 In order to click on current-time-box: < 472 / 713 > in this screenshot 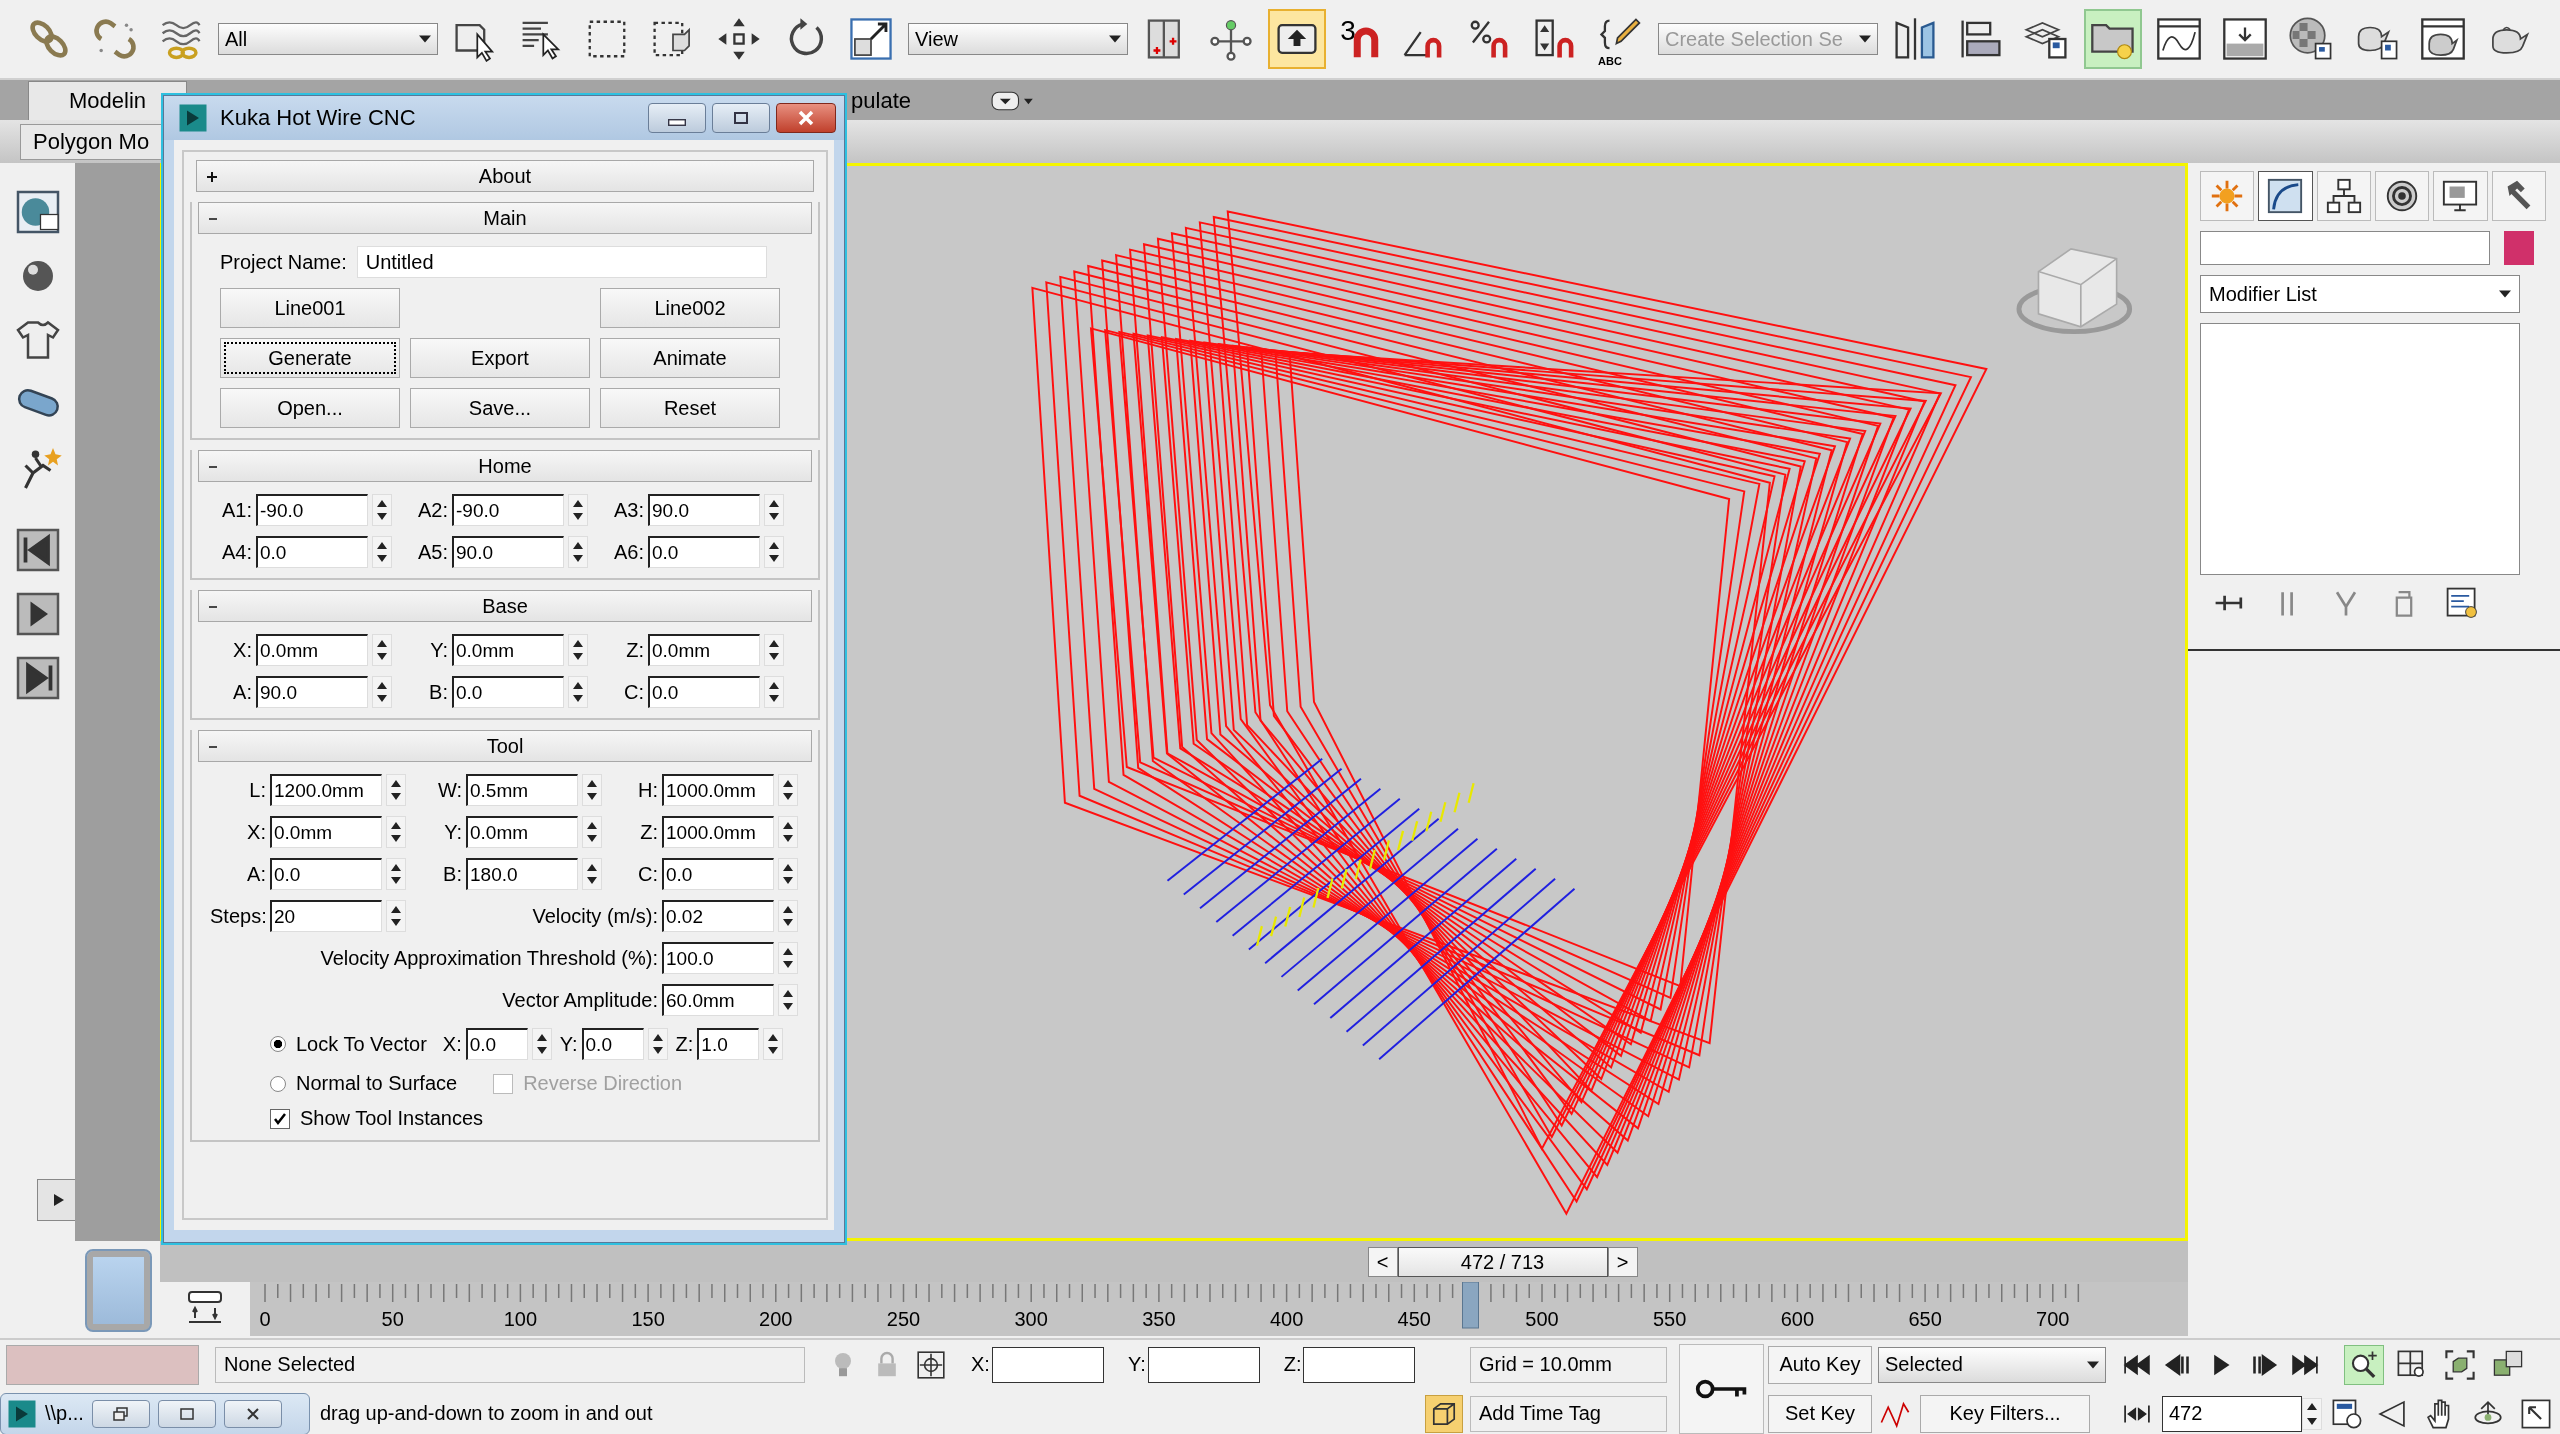, I will do `click(1502, 1262)`.